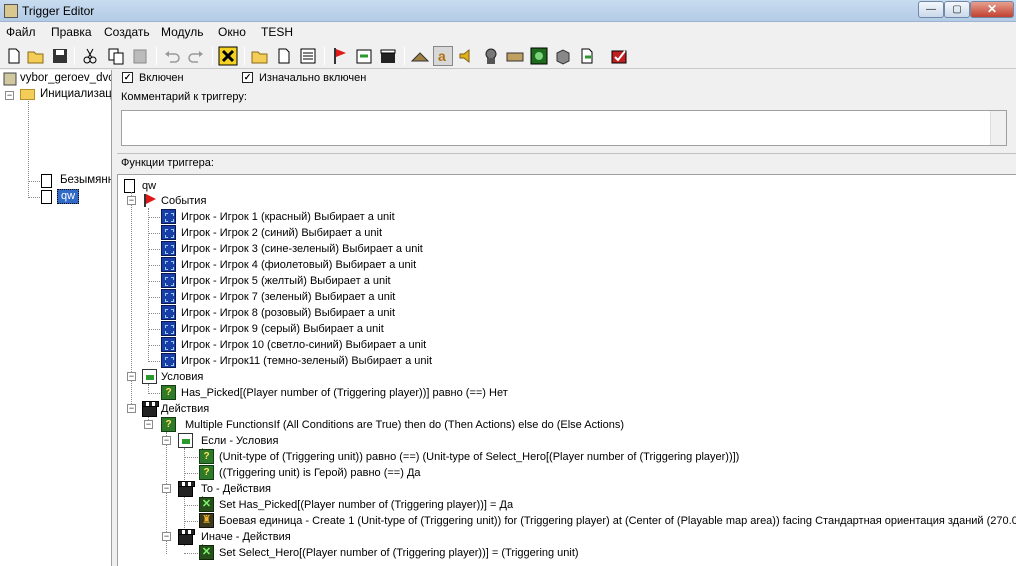  Describe the element at coordinates (282, 329) in the screenshot. I see `event-item: Игрок - Игрок 9 (серый) Выбирает a unit` at that location.